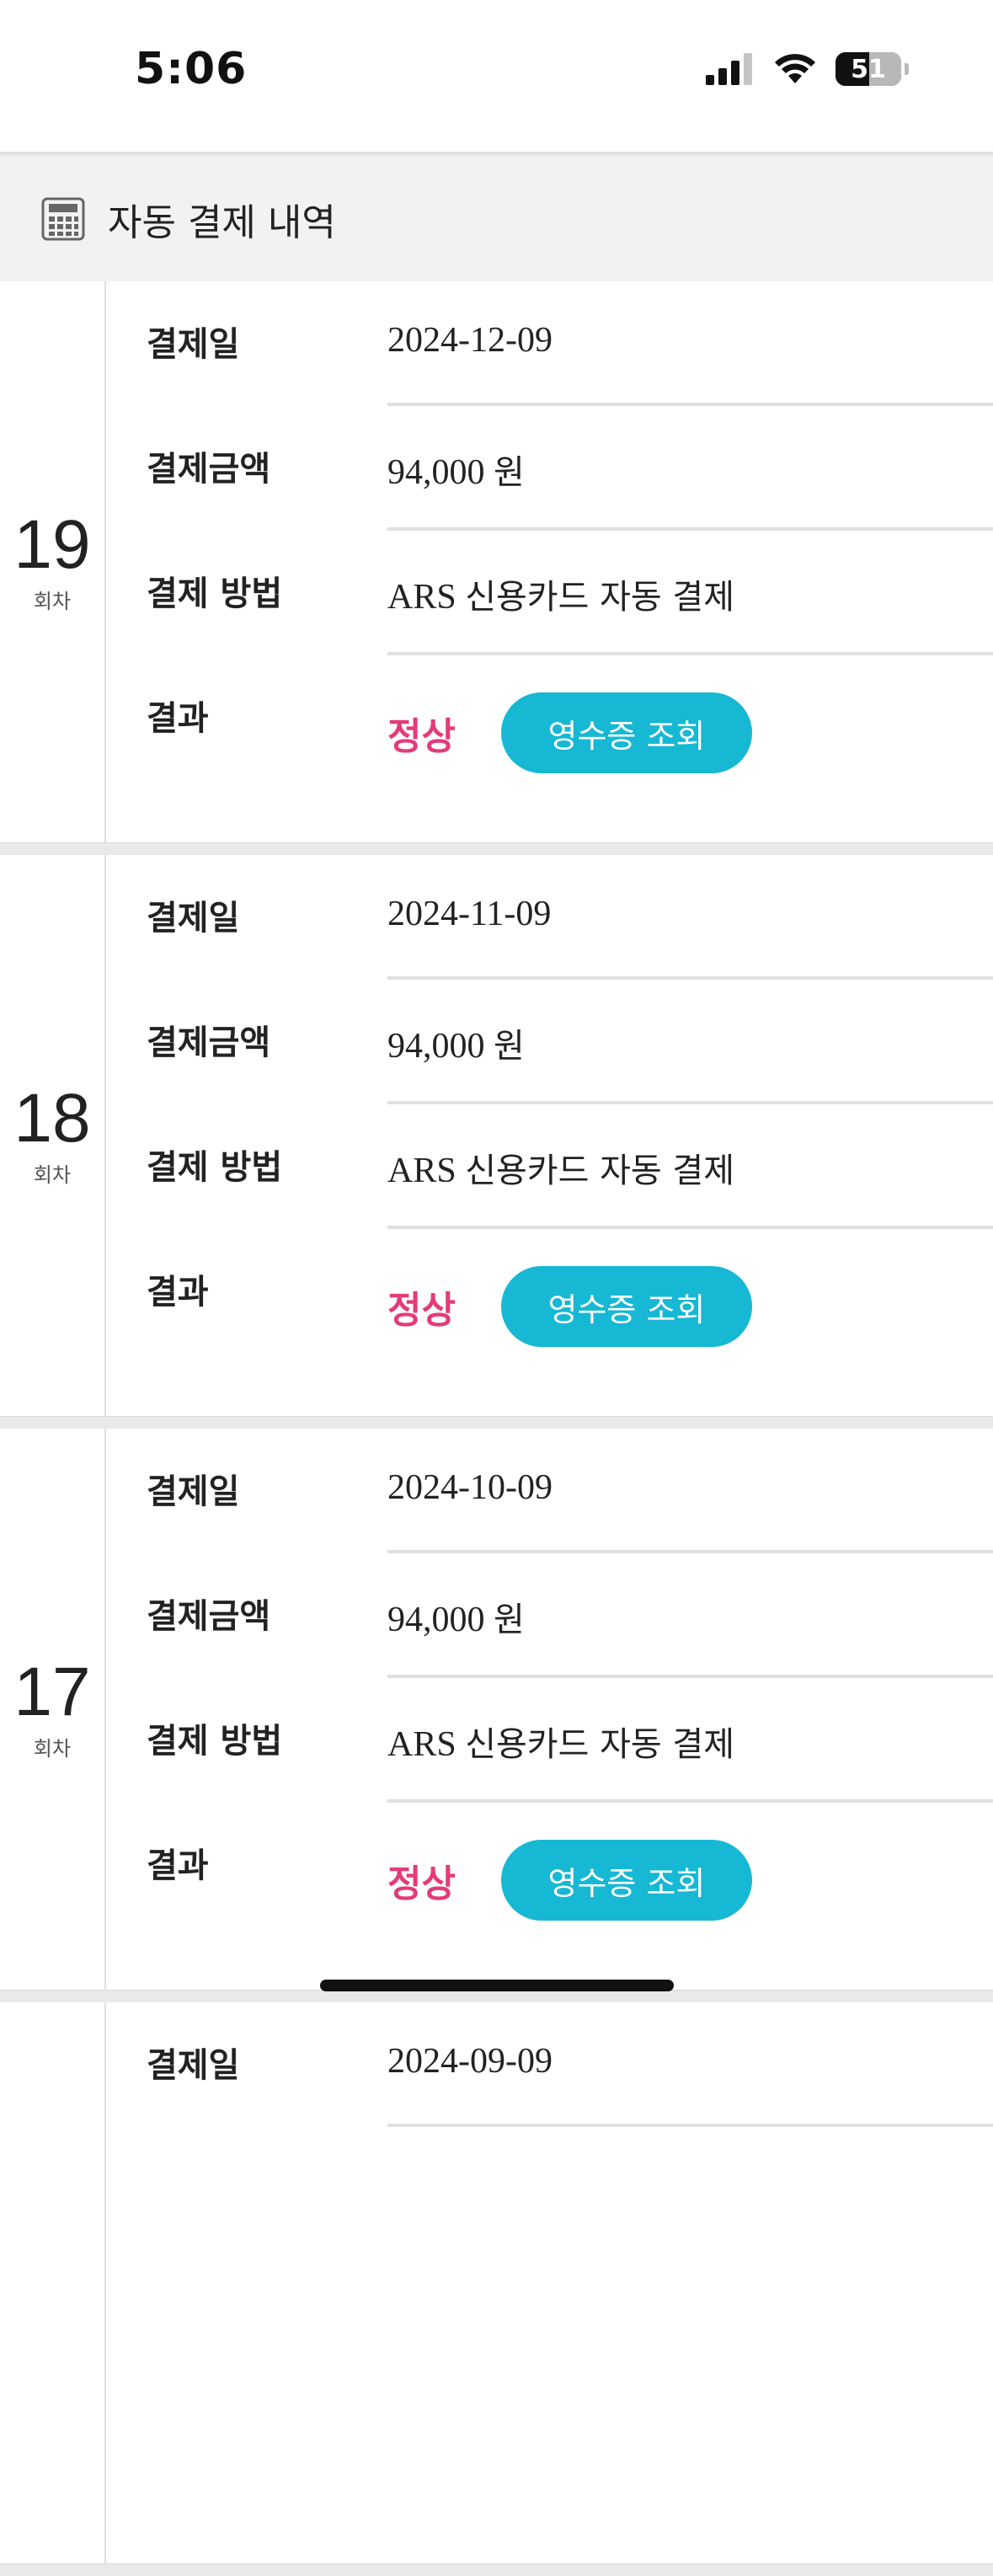 This screenshot has height=2576, width=993. What do you see at coordinates (470, 914) in the screenshot?
I see `date-value: 2024-11-09` at bounding box center [470, 914].